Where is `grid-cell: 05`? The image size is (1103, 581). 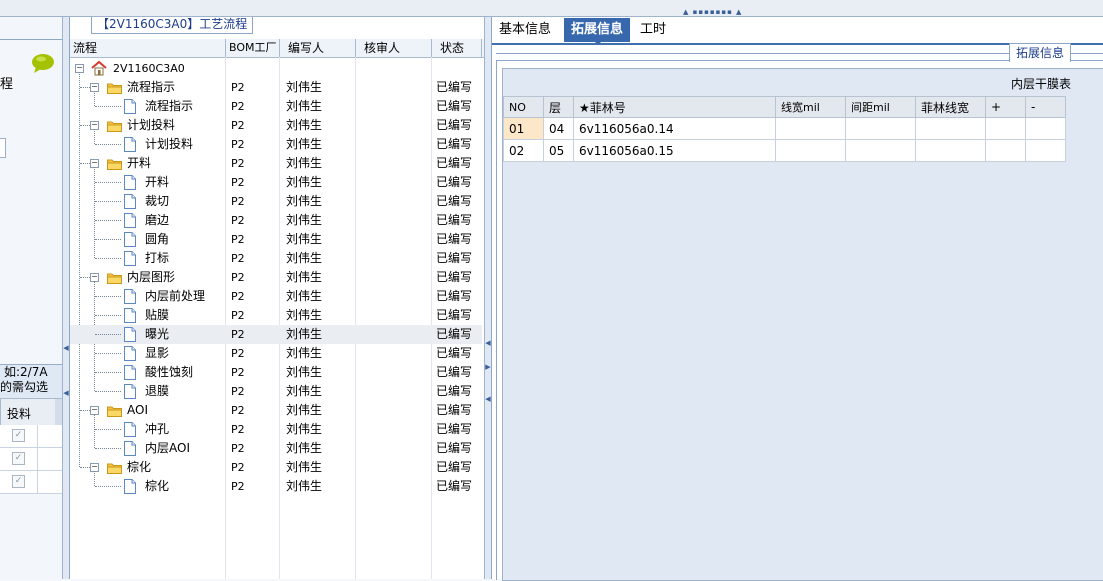 grid-cell: 05 is located at coordinates (558, 150).